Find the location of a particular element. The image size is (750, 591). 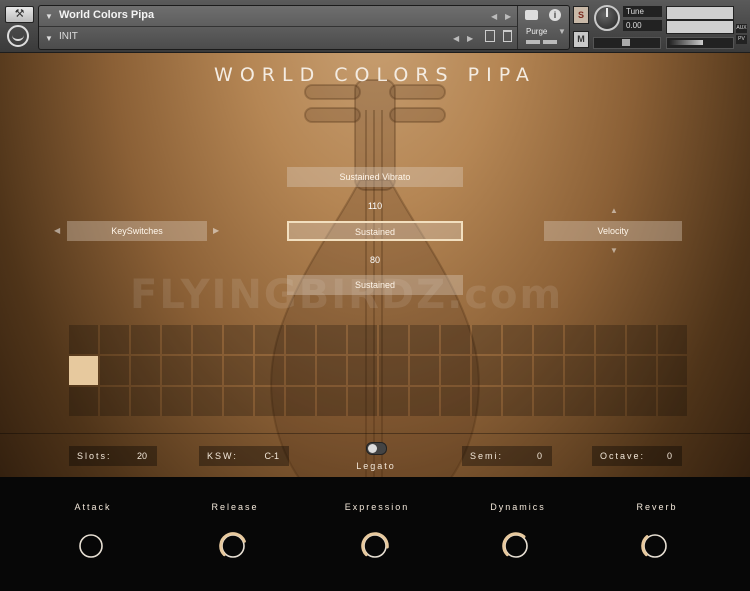

prev-instrument-icon: ◀ is located at coordinates (494, 16).